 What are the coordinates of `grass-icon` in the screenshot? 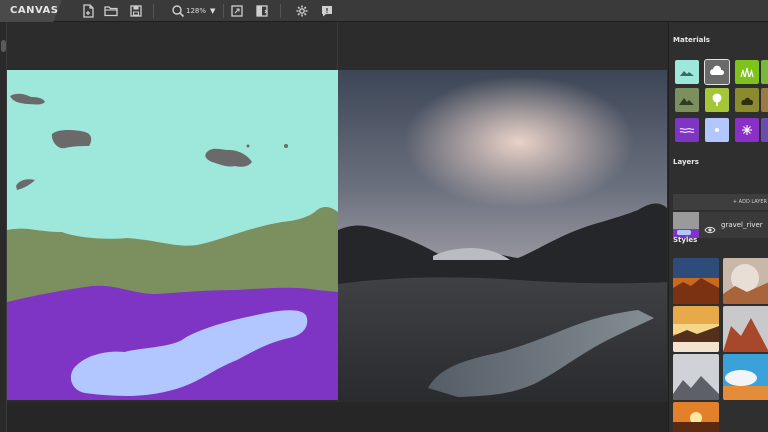 It's located at (747, 72).